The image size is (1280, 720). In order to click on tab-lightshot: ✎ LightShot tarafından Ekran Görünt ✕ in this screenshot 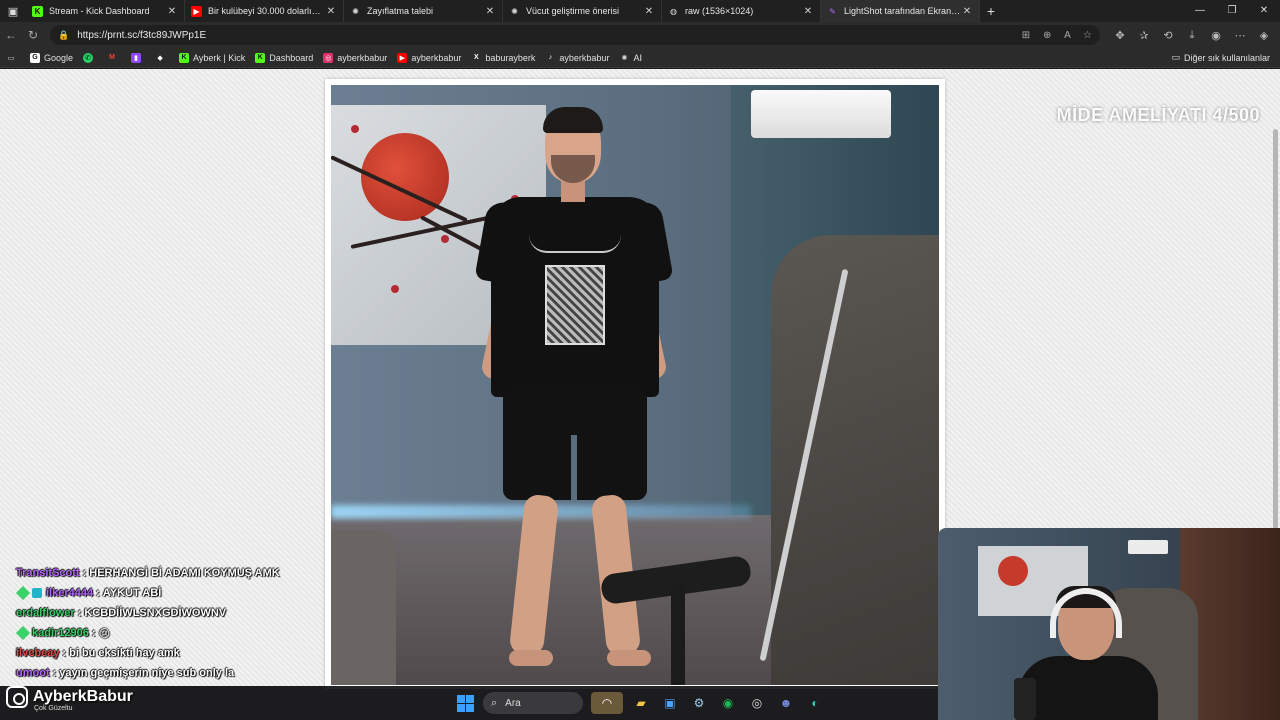, I will do `click(900, 11)`.